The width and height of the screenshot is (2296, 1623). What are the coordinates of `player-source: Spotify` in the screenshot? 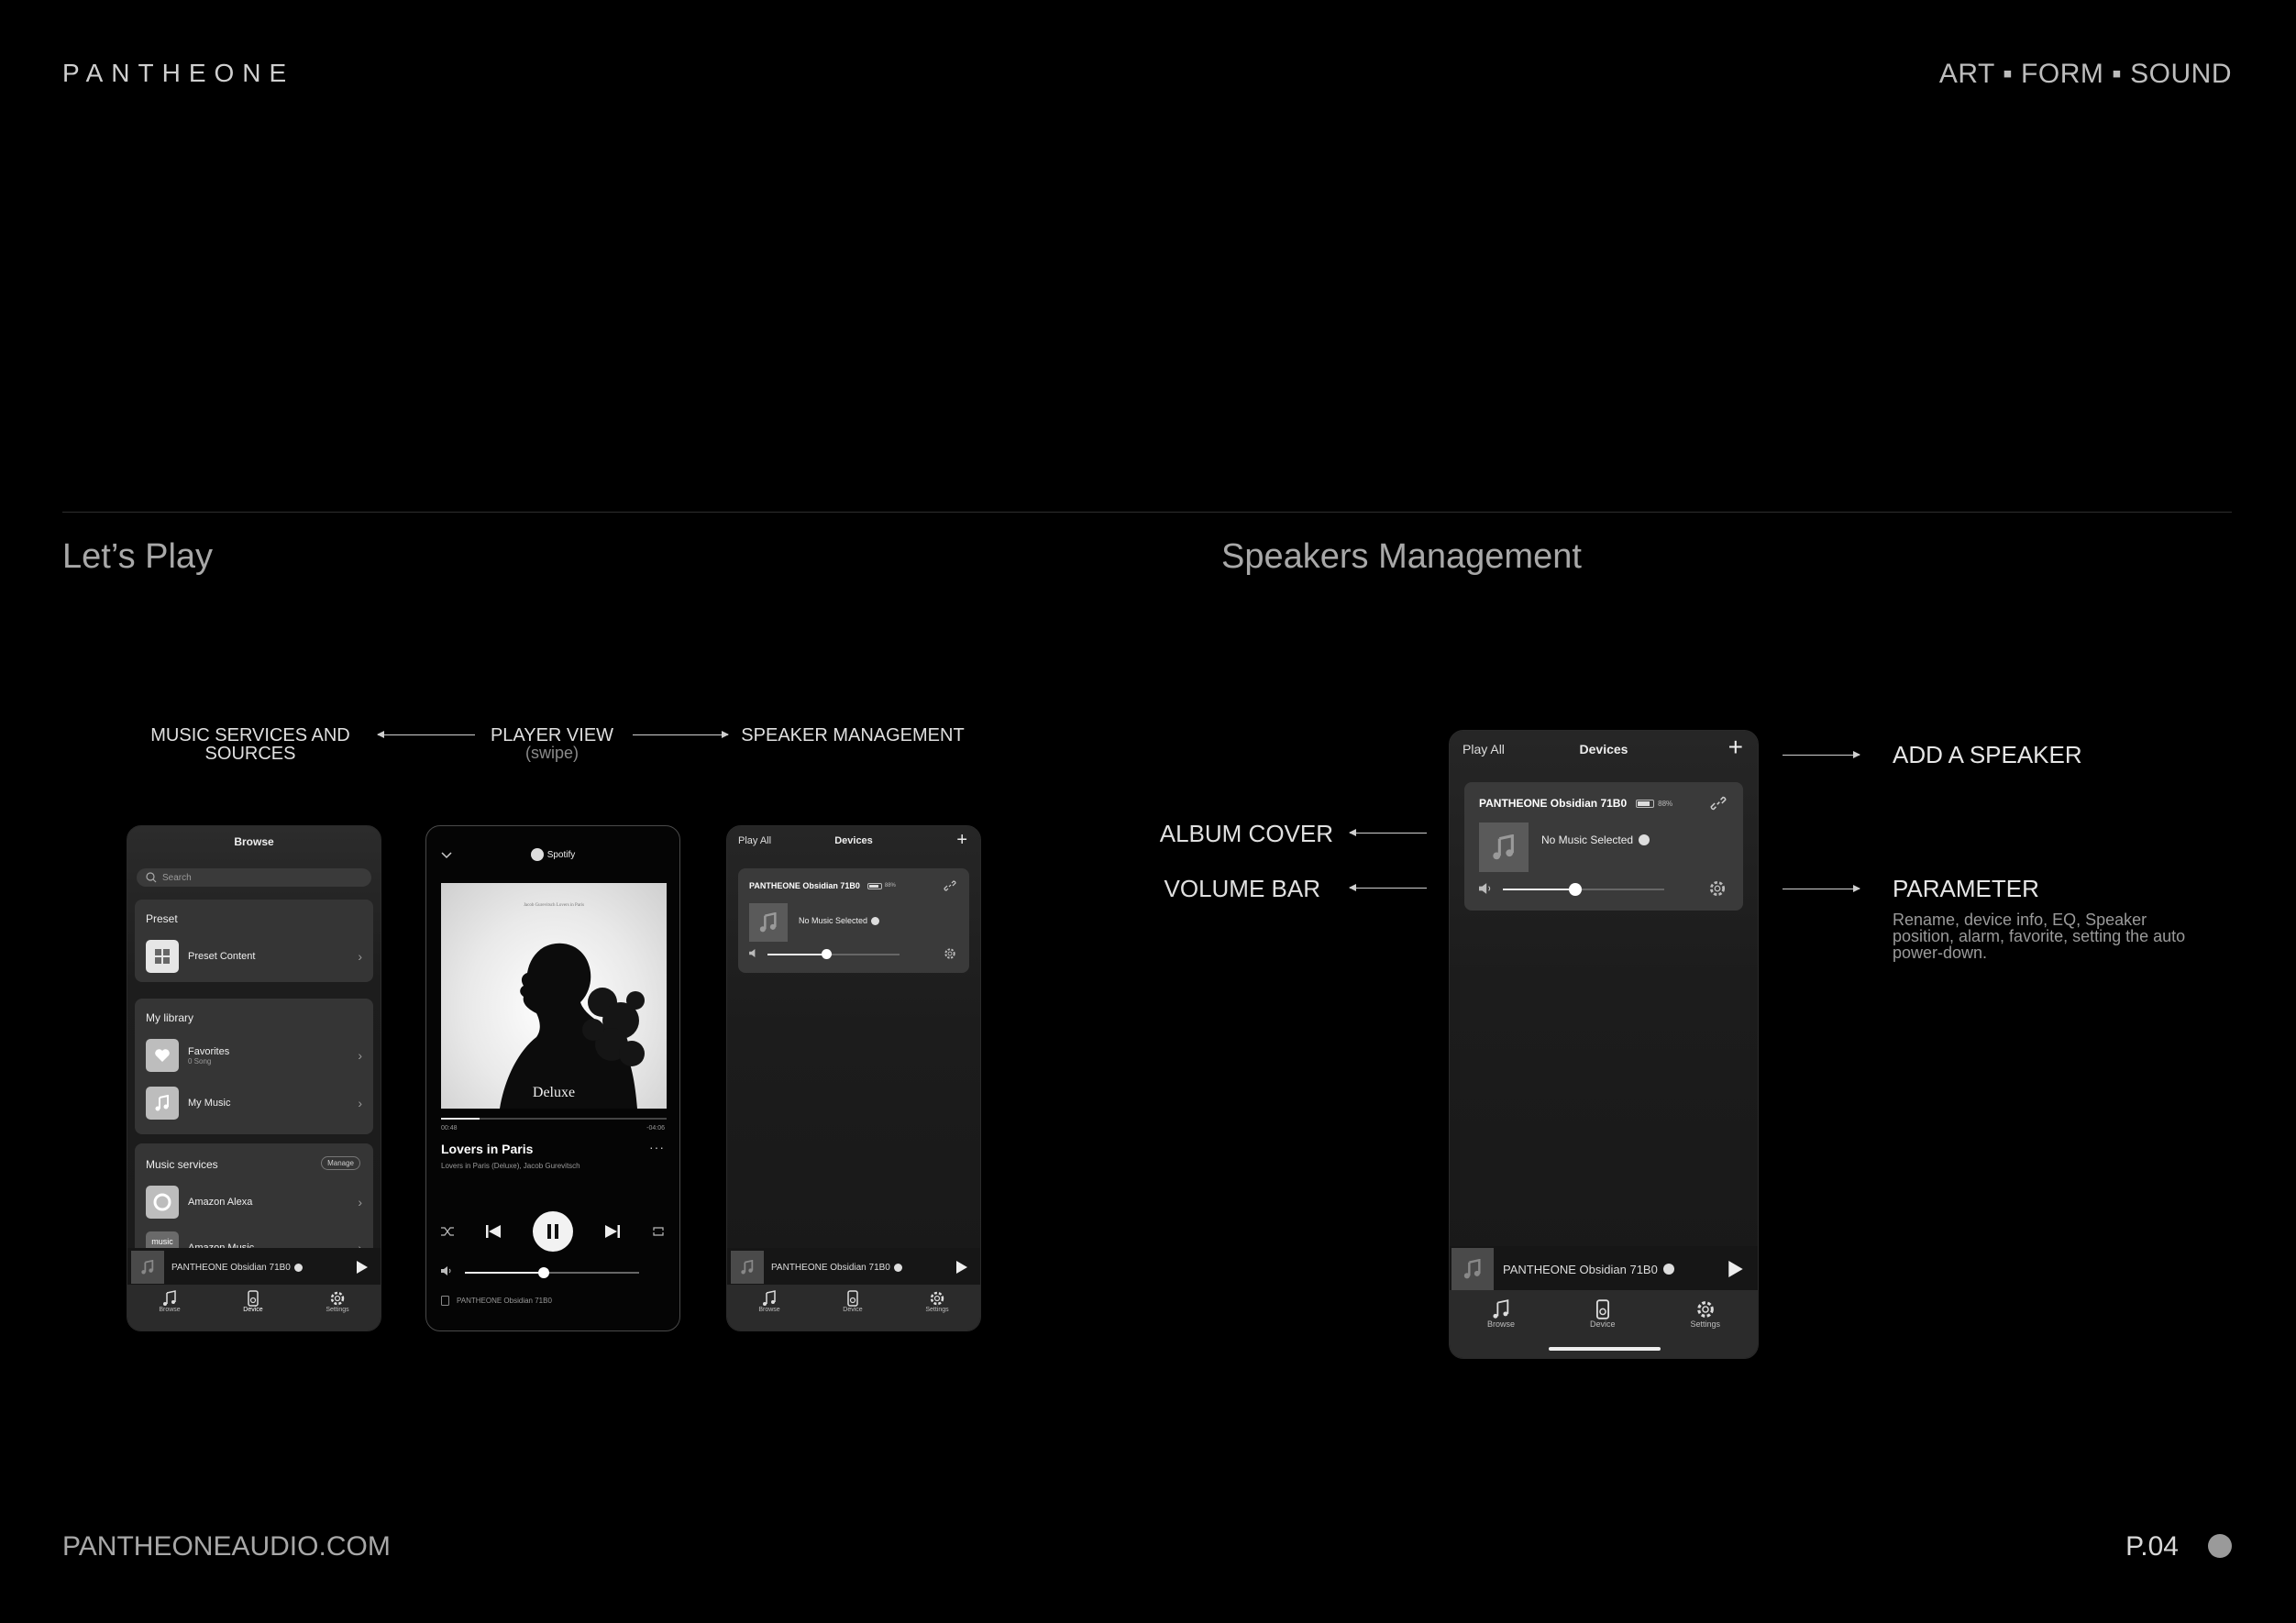 It's located at (552, 854).